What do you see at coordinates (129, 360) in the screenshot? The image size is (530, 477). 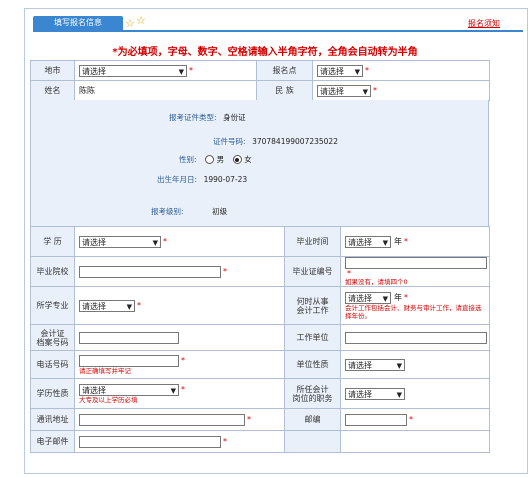 I see `phone-input` at bounding box center [129, 360].